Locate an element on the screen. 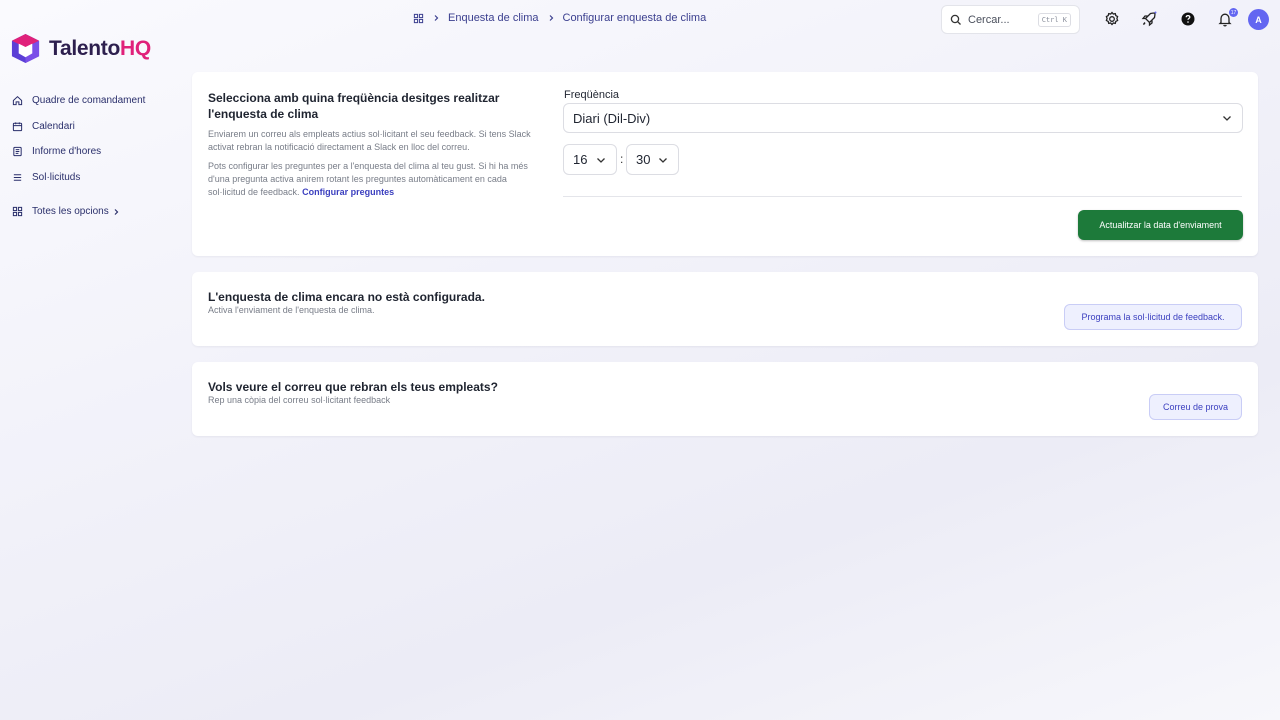  avatar: A is located at coordinates (1258, 19).